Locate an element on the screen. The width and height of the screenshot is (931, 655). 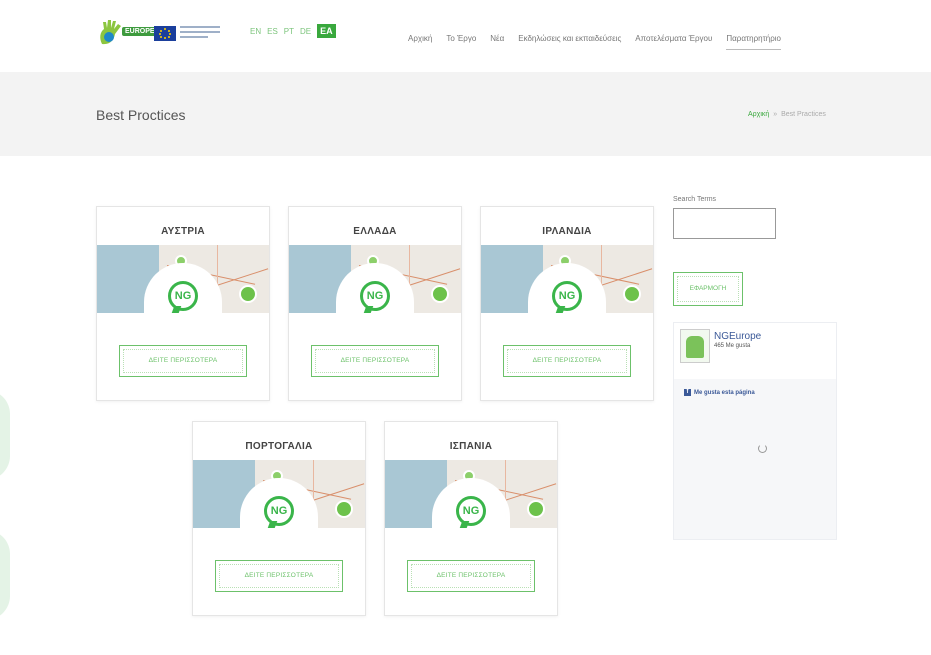
apply-button: ΕΦΑΡΜΟΓΗ is located at coordinates (708, 289).